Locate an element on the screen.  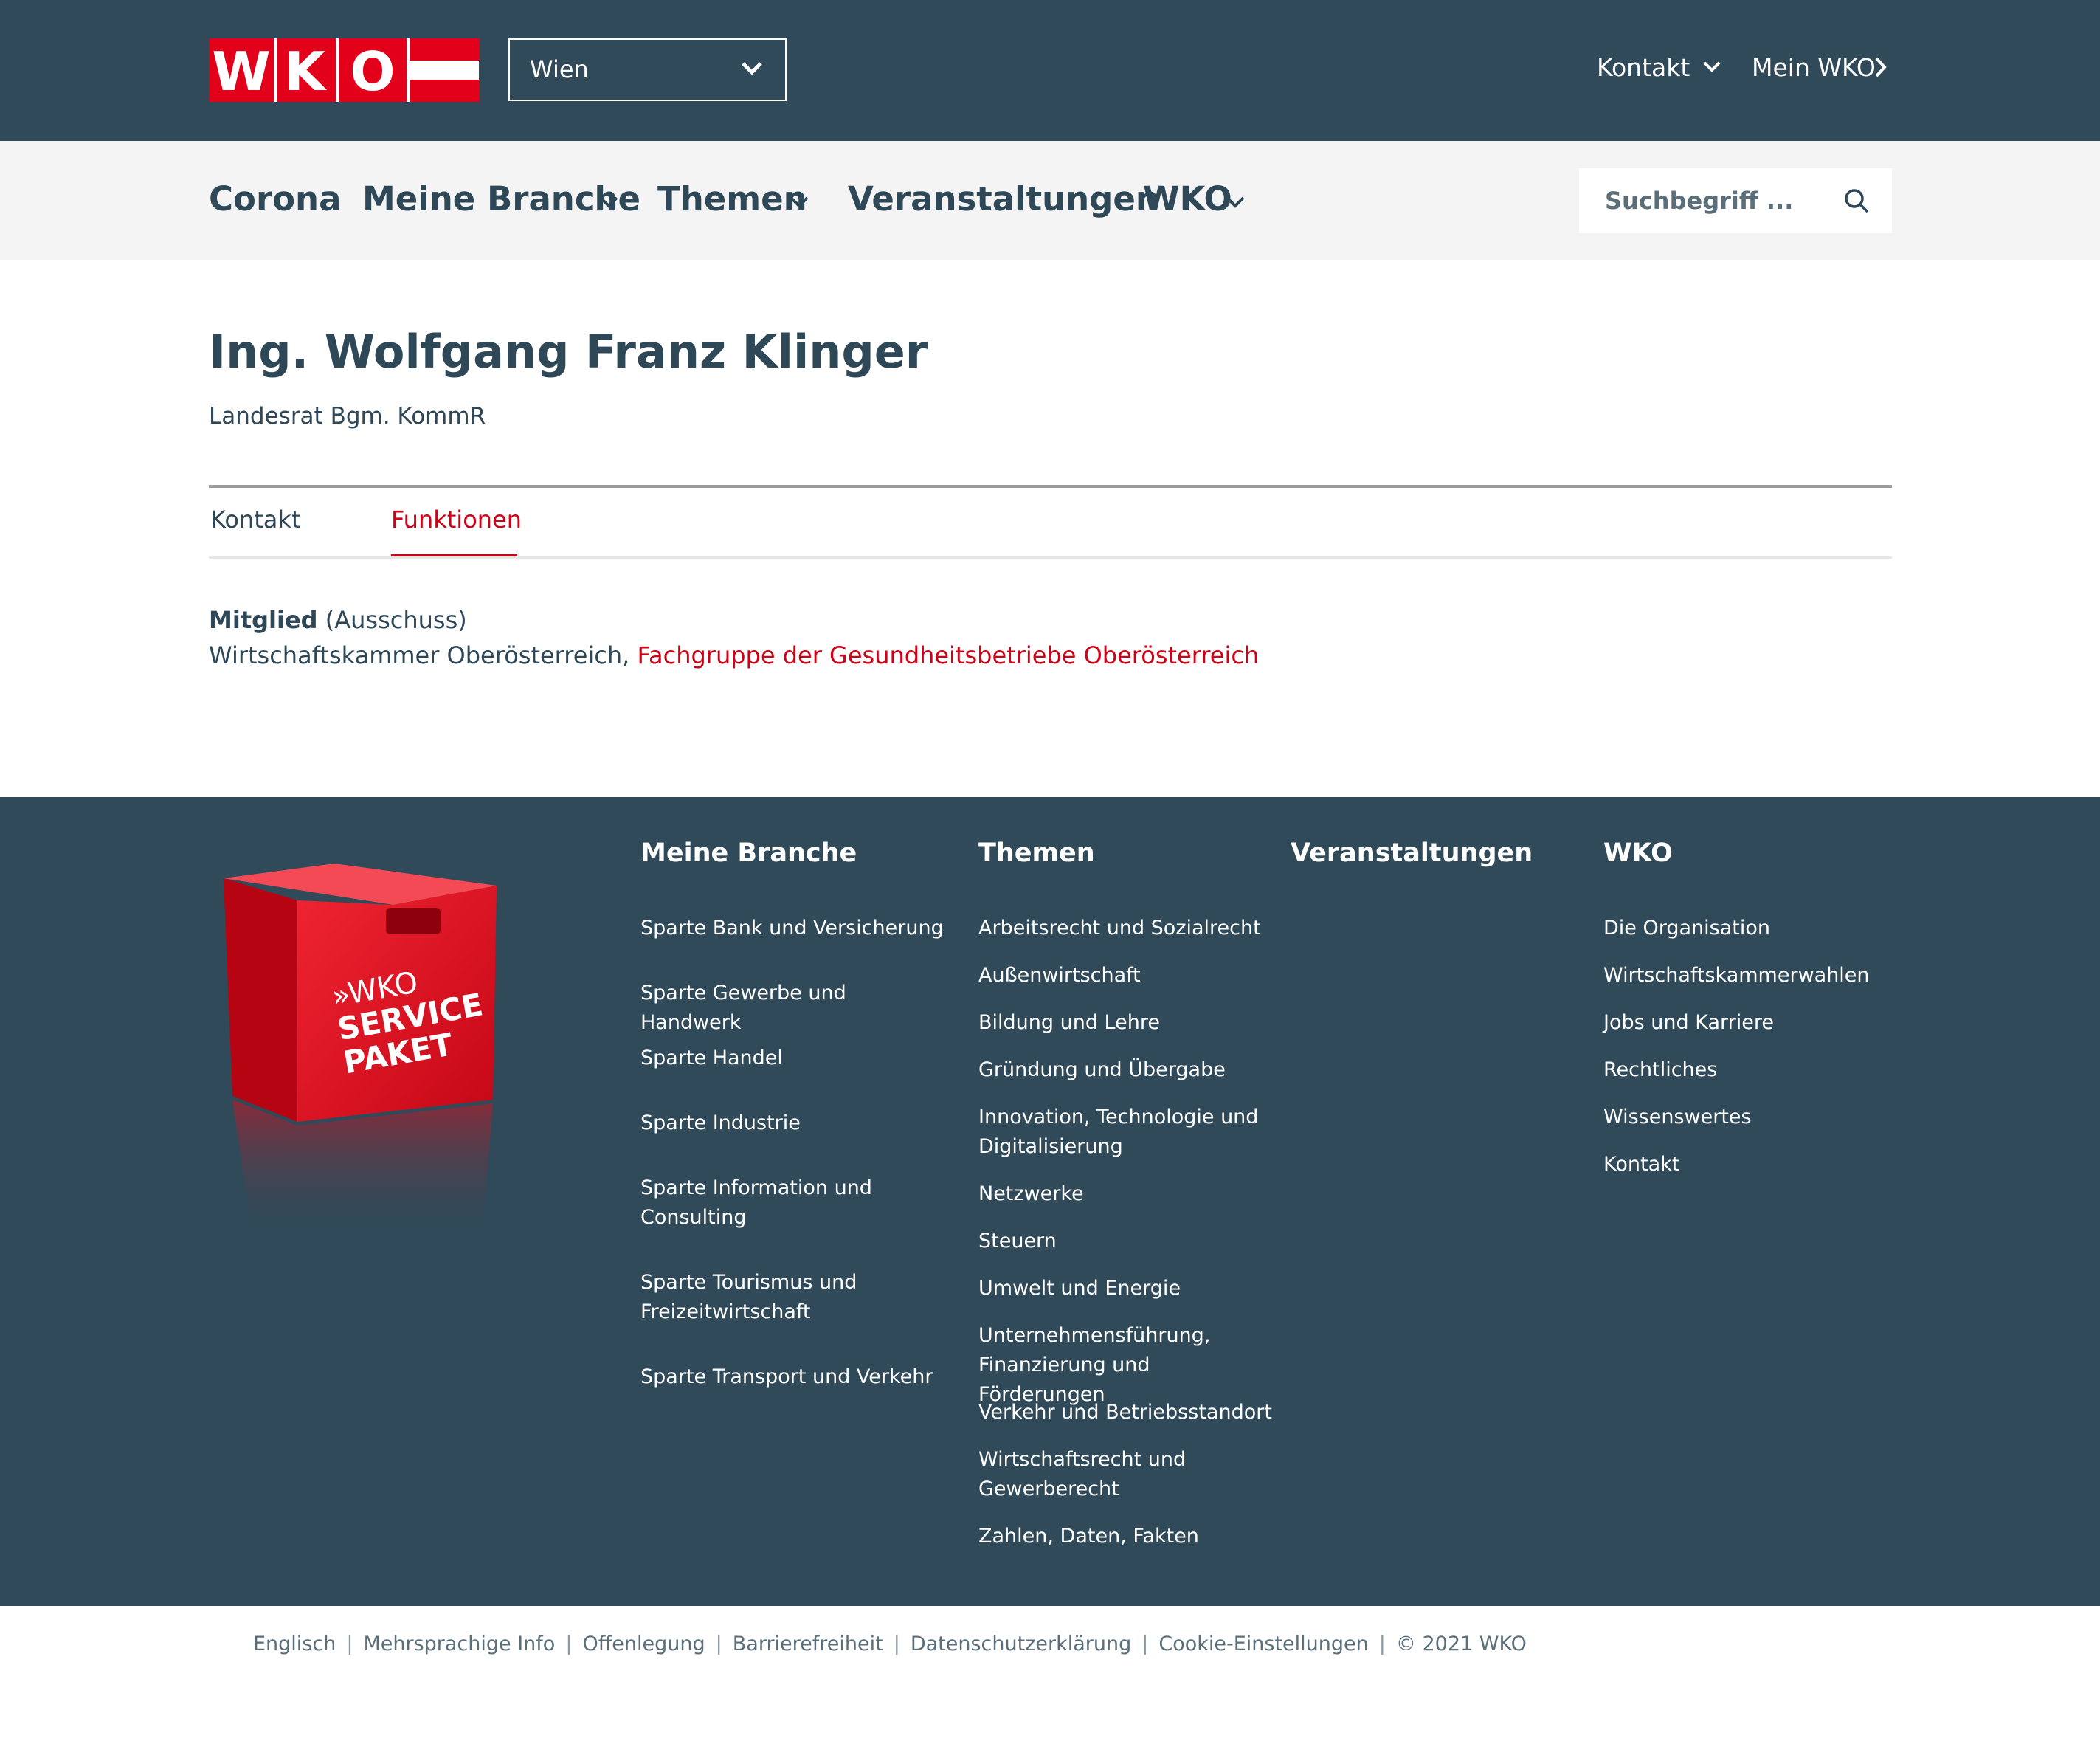
nav-item-corona: Corona is located at coordinates (275, 199).